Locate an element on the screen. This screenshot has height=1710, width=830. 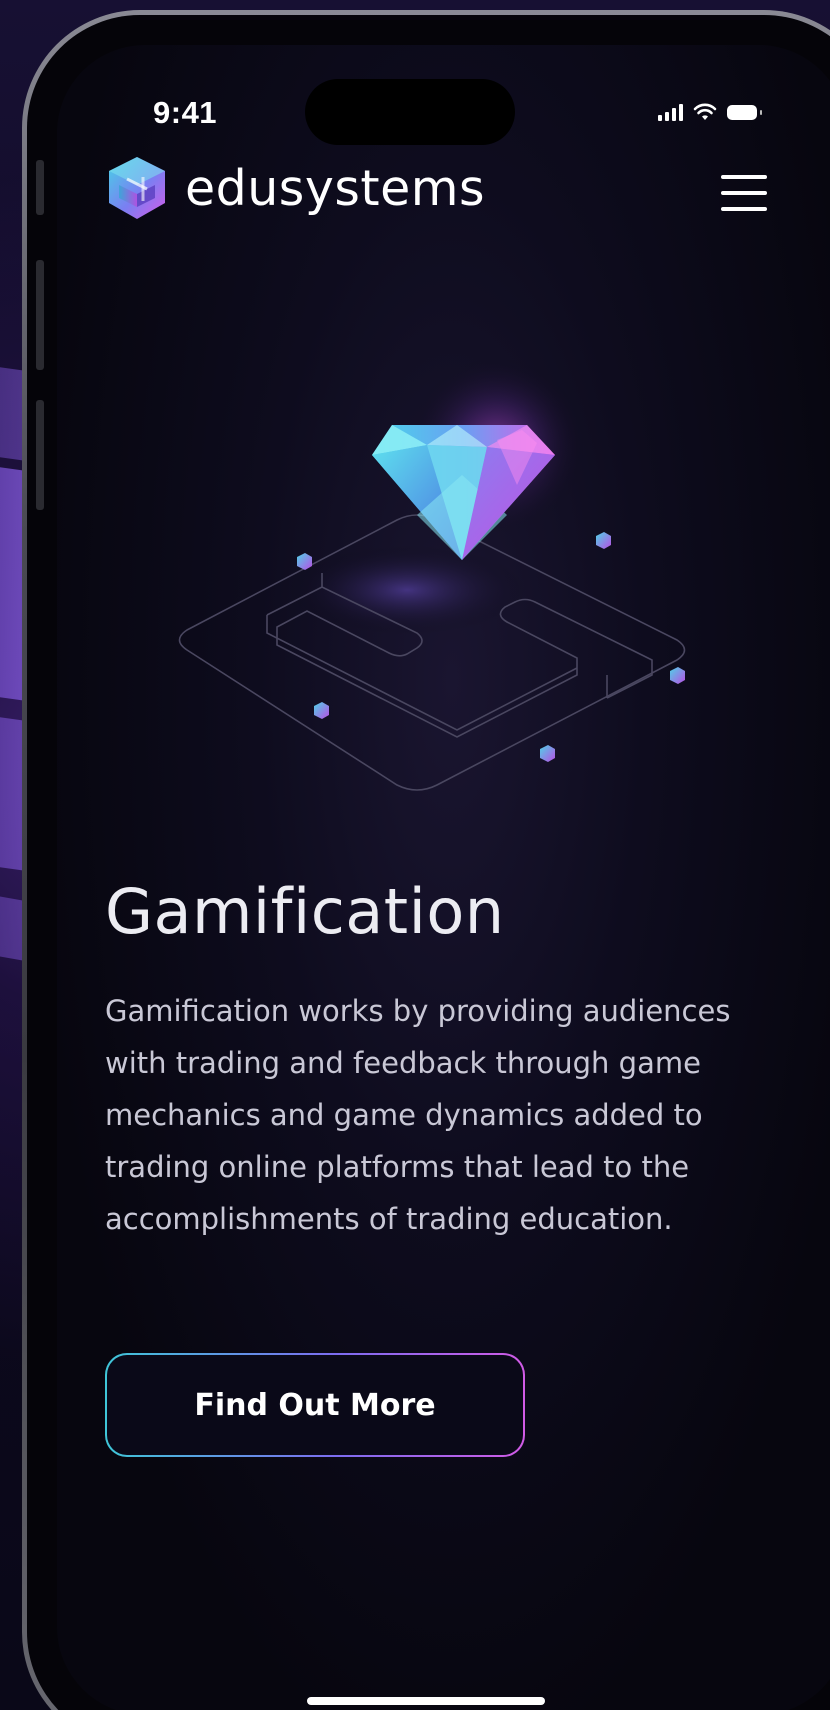
brand-name: edusystems is located at coordinates (335, 188).